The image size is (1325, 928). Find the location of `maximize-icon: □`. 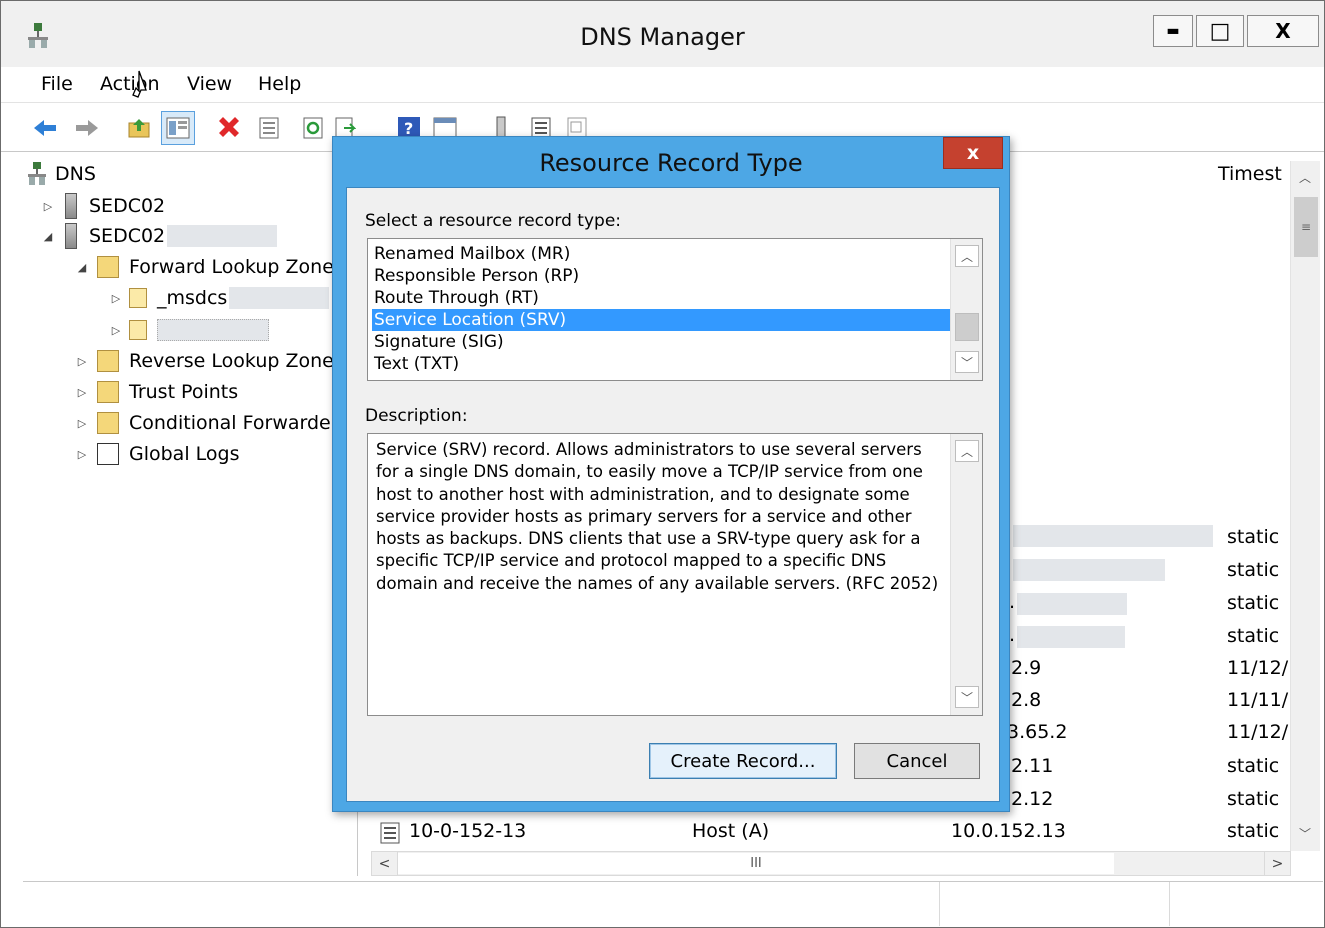

maximize-icon: □ is located at coordinates (1220, 31).